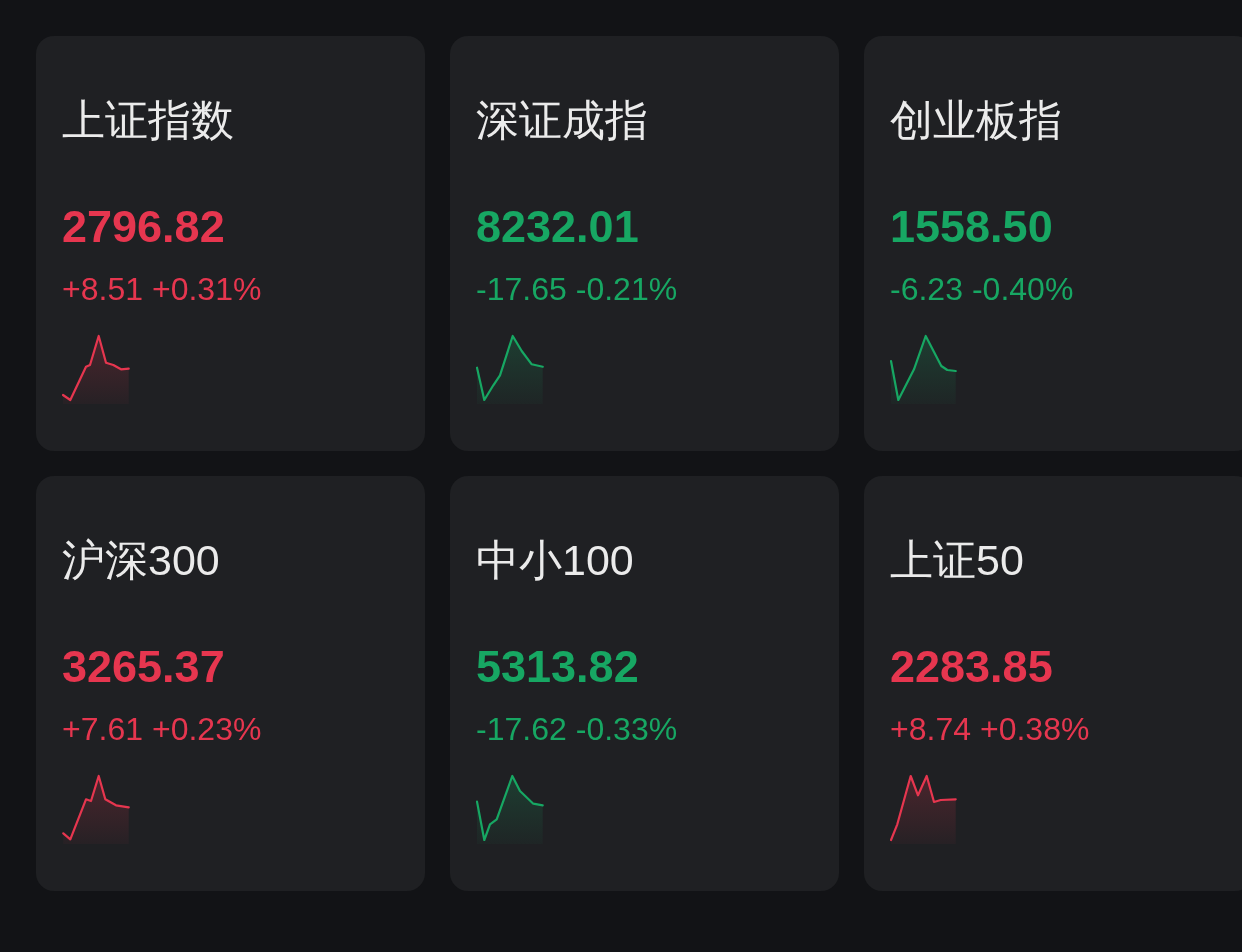 The width and height of the screenshot is (1242, 952). I want to click on index-change: +8.74, so click(930, 729).